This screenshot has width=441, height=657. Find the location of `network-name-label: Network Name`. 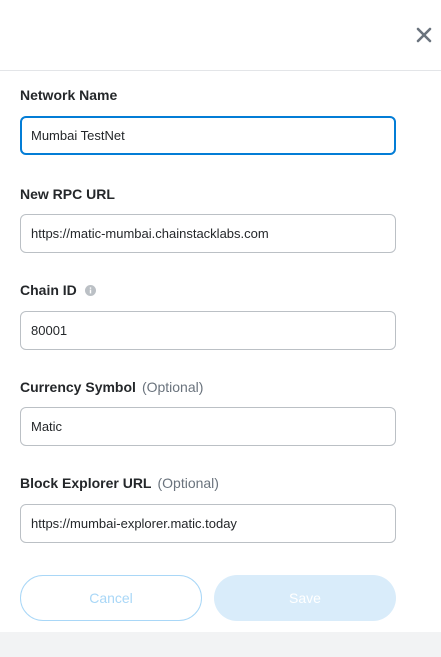

network-name-label: Network Name is located at coordinates (68, 95).